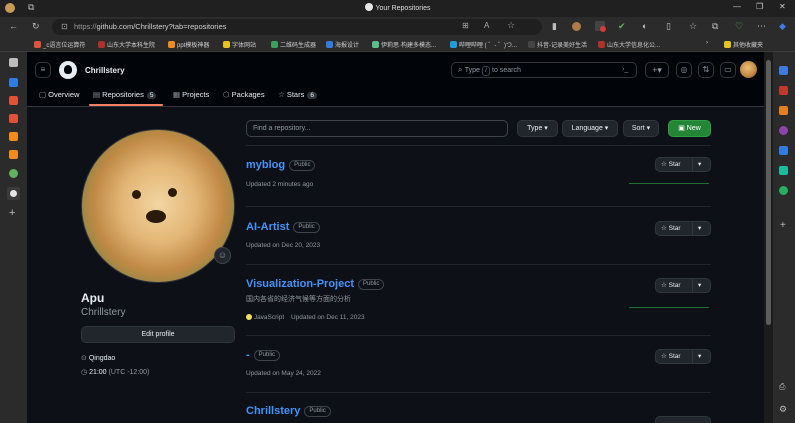  I want to click on bookmarks-overflow-icon: ›, so click(707, 43).